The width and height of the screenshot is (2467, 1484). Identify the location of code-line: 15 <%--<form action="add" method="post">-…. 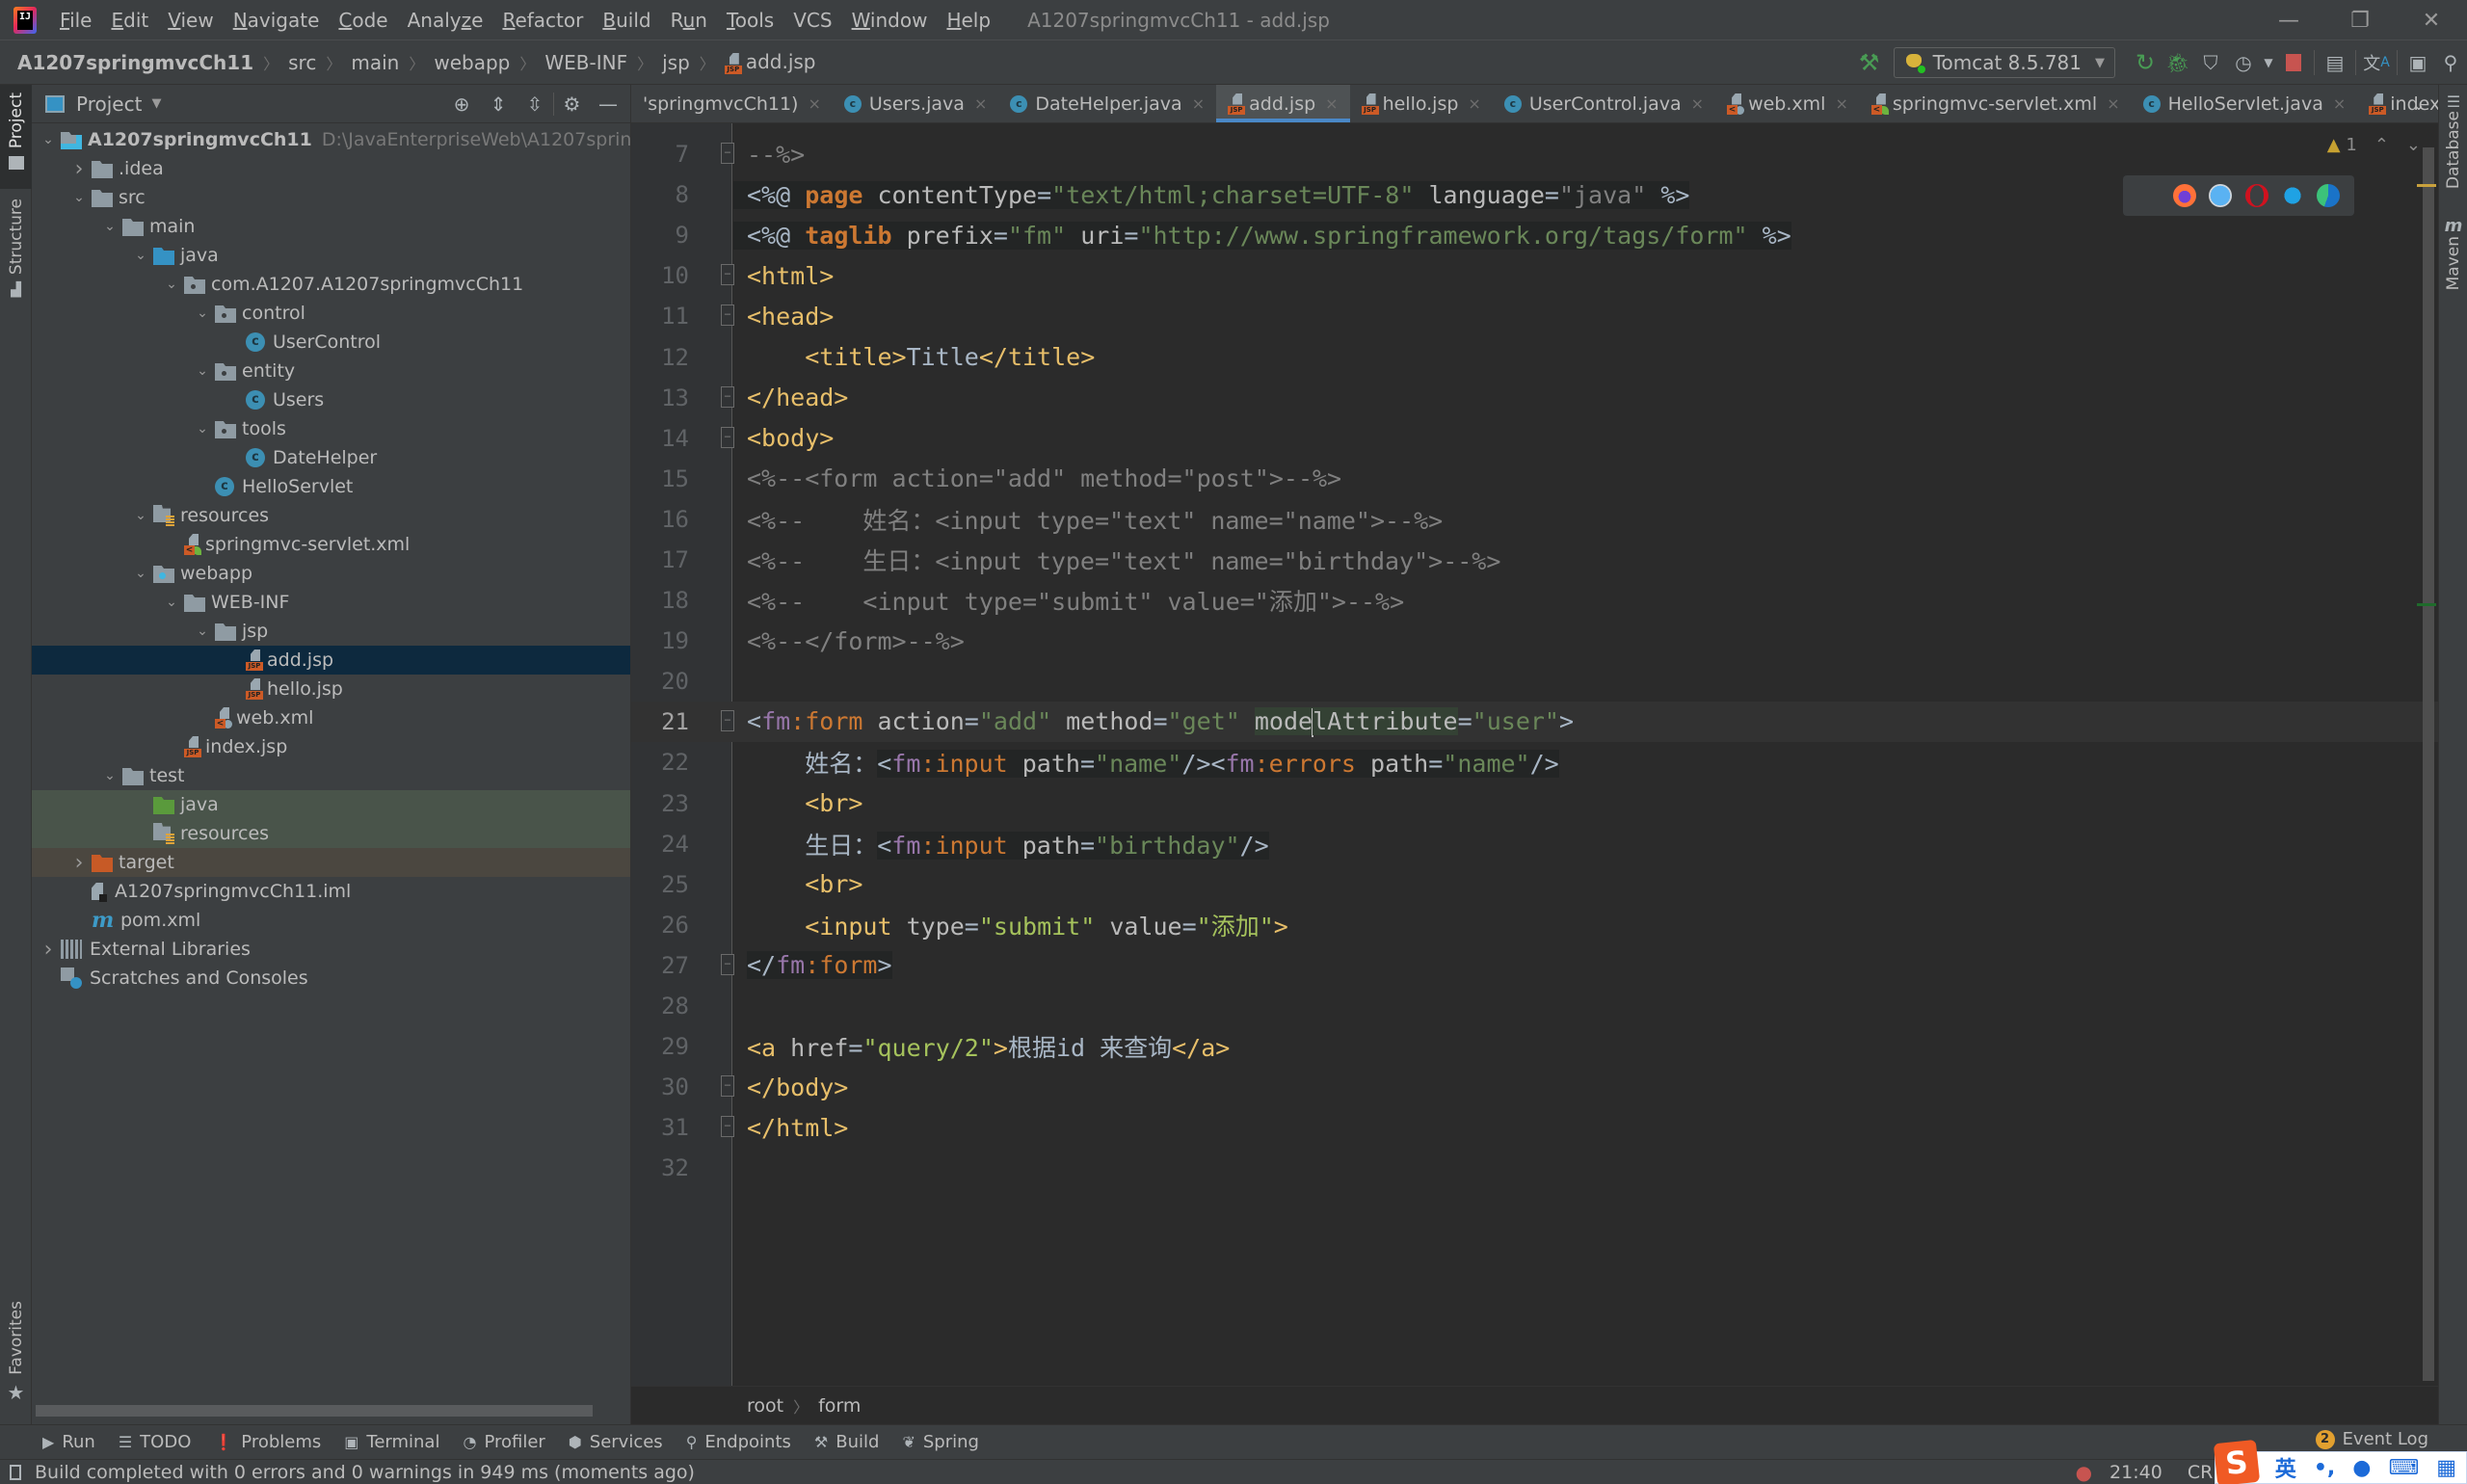
(1534, 479).